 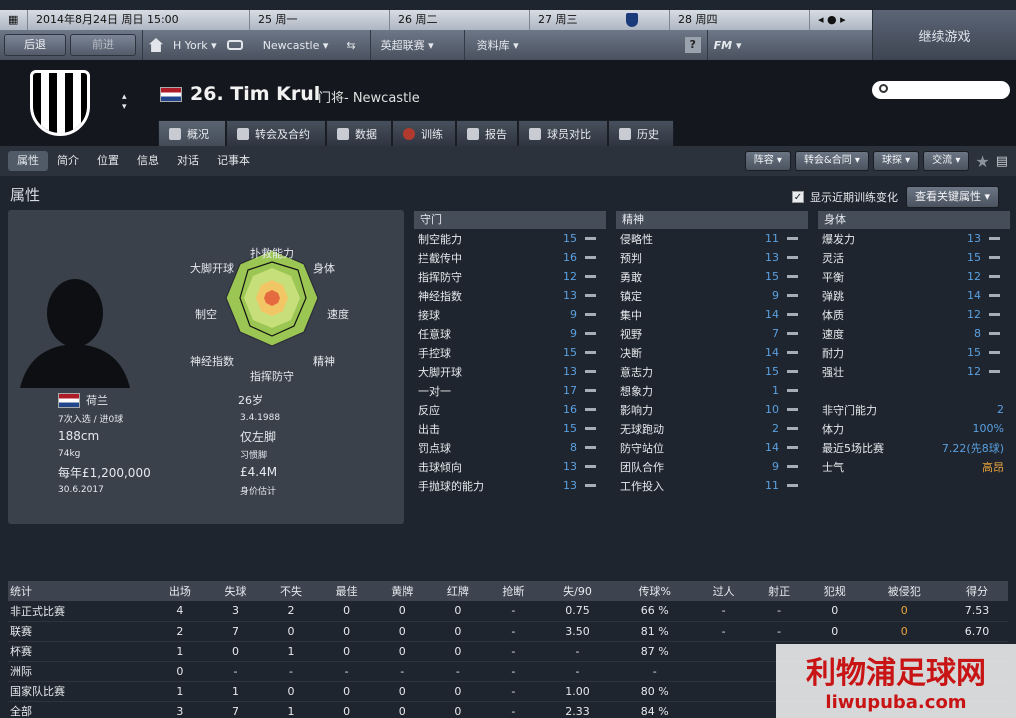 I want to click on attribute-row: 出击 15, so click(x=510, y=428).